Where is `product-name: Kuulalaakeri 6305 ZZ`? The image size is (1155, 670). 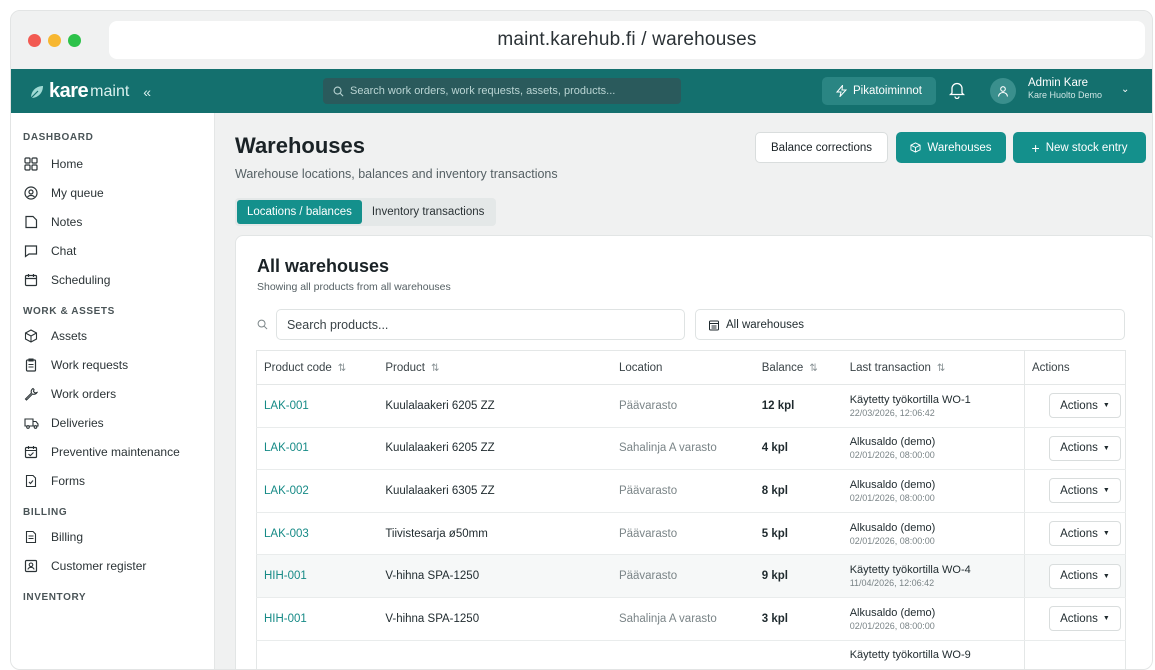 product-name: Kuulalaakeri 6305 ZZ is located at coordinates (495, 491).